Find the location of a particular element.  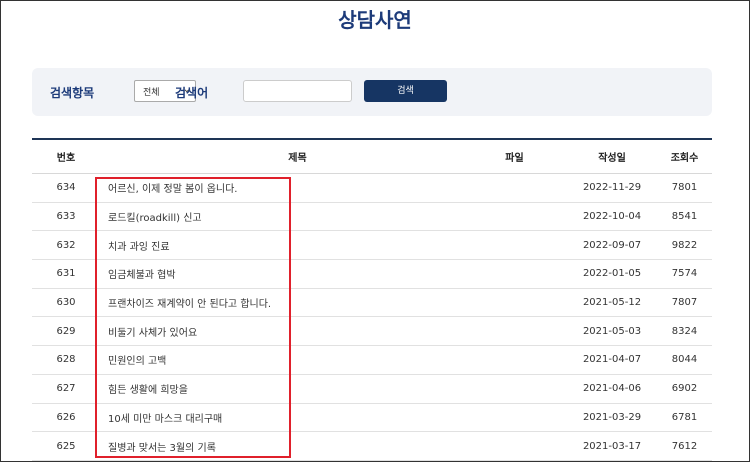

table-row: 632 치과 과잉 진료 2022-09-07 9822 is located at coordinates (372, 246).